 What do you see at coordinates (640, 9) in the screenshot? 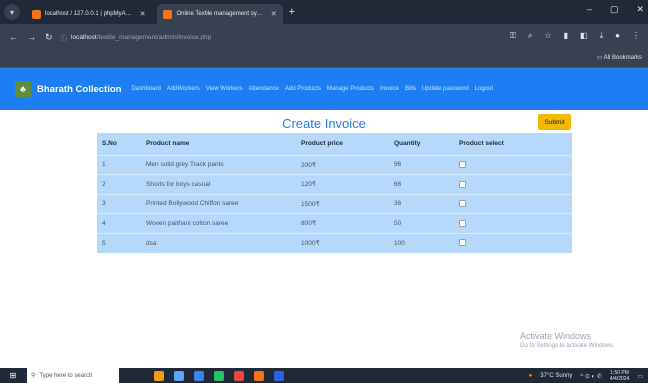
I see `close-window-icon: ✕` at bounding box center [640, 9].